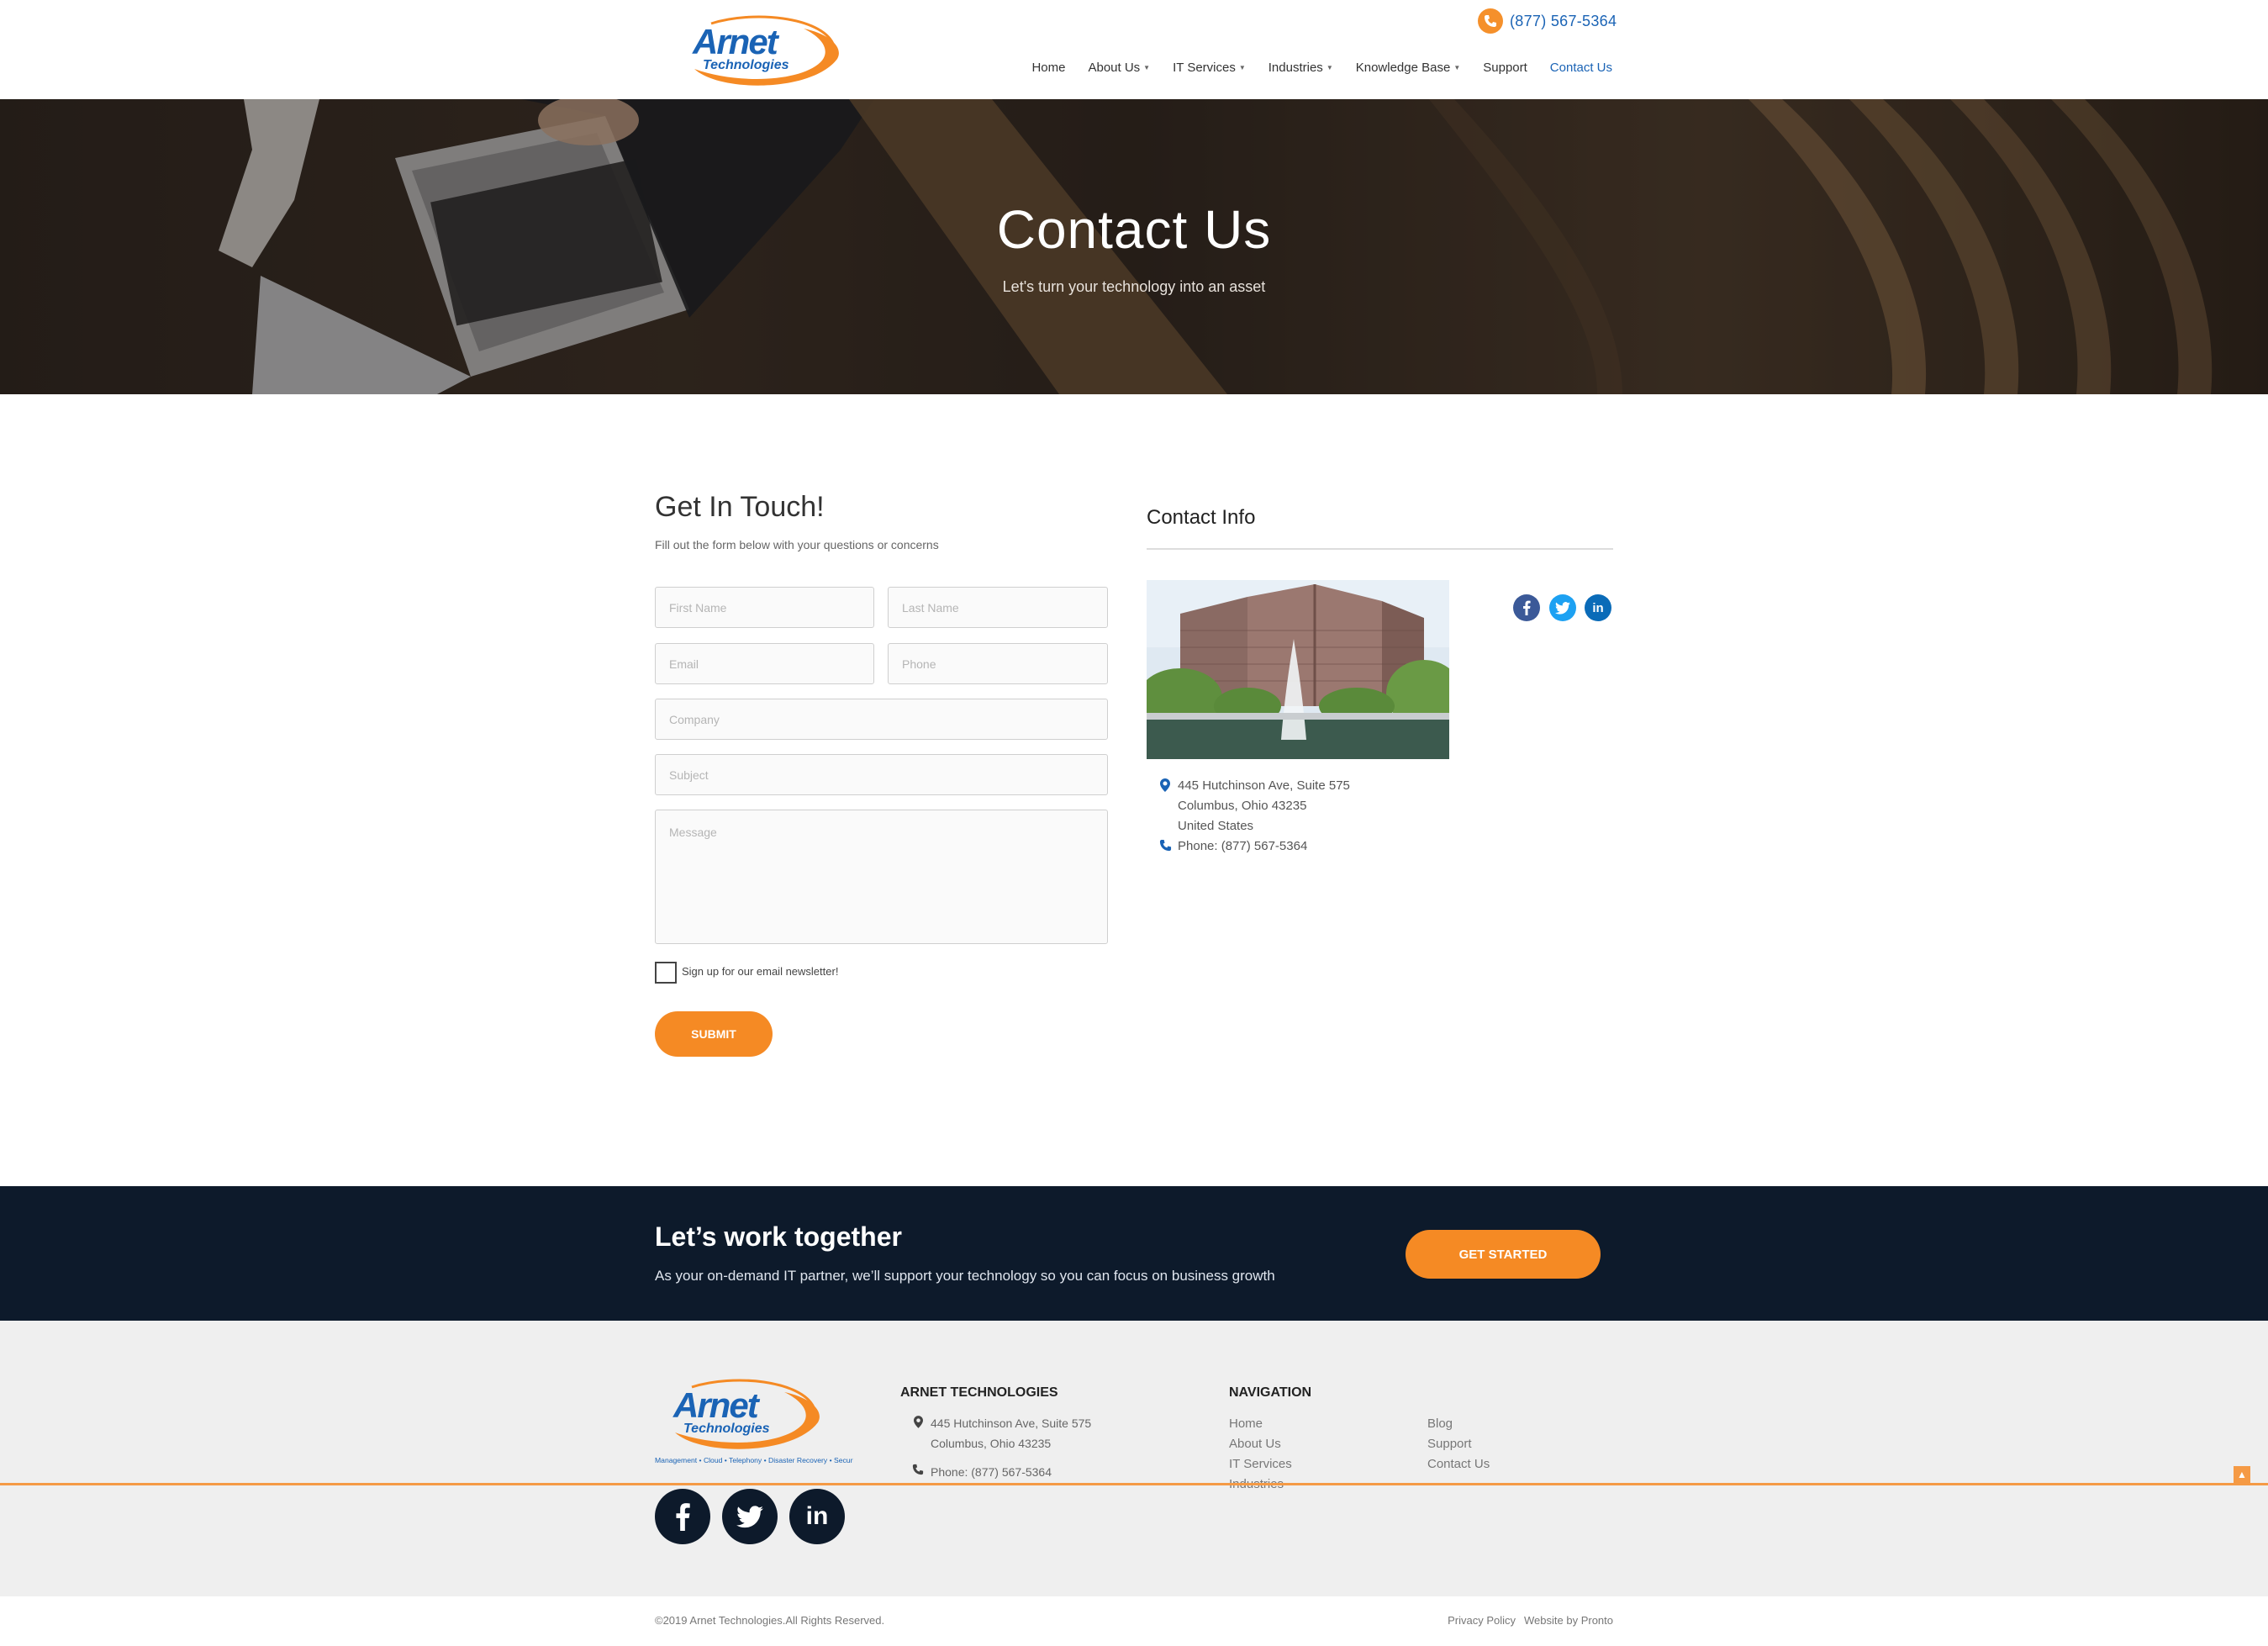  What do you see at coordinates (1482, 1620) in the screenshot?
I see `privacy-policy-link: Privacy Policy` at bounding box center [1482, 1620].